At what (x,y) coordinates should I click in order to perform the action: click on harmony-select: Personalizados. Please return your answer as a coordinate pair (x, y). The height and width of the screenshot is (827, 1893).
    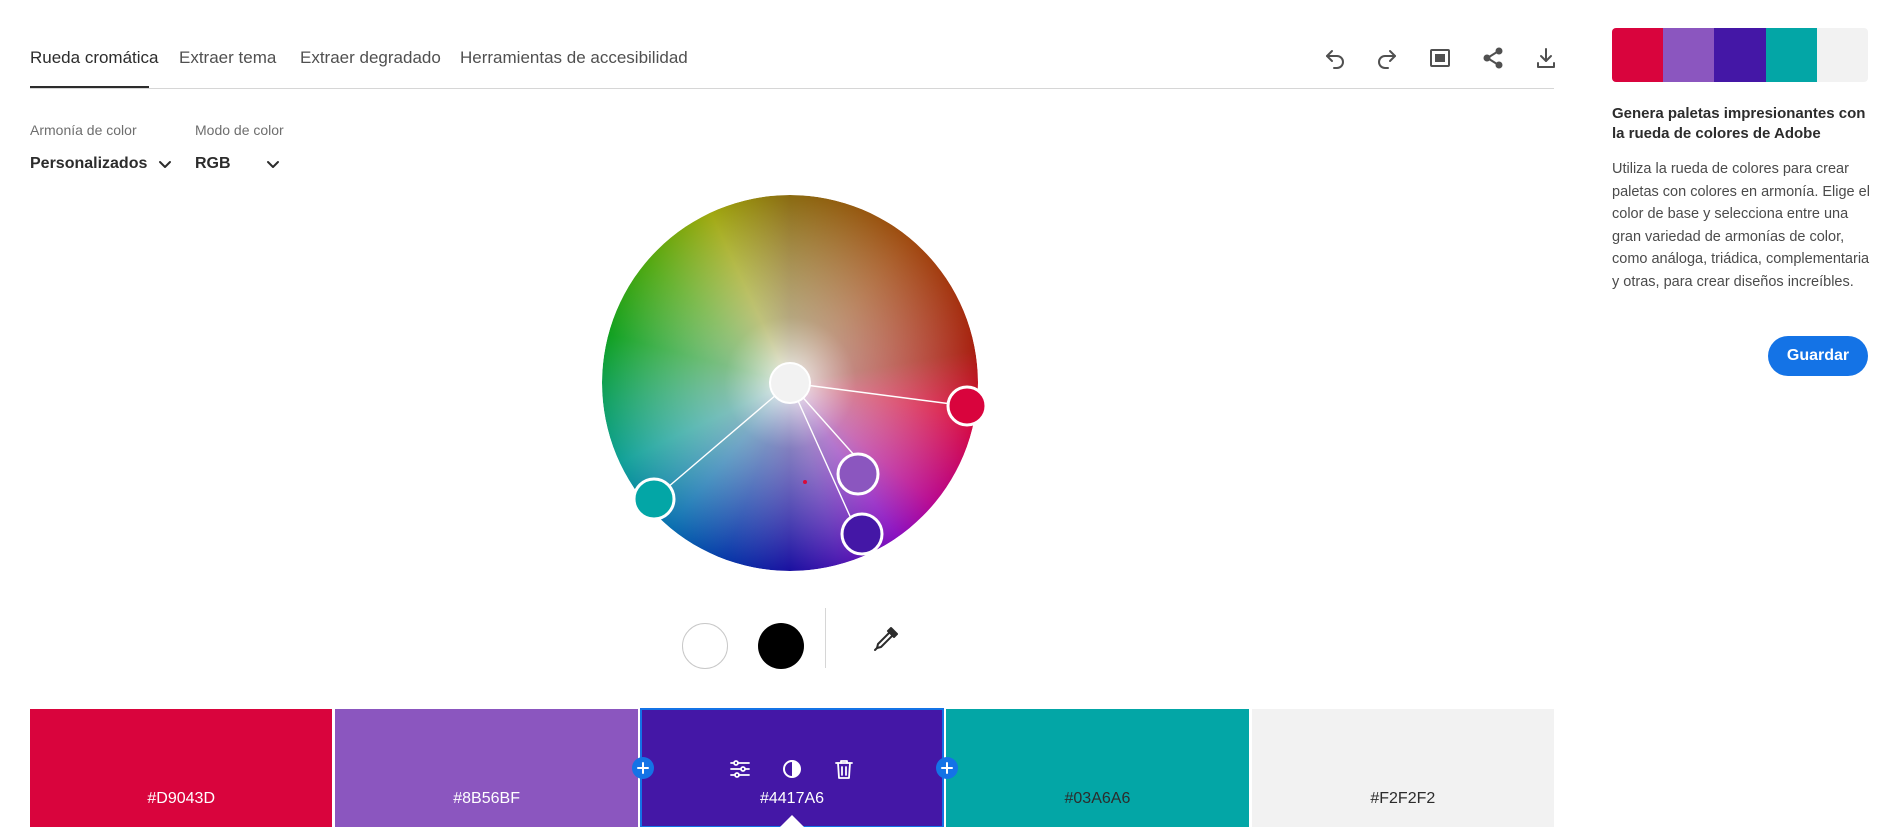
    Looking at the image, I should click on (101, 164).